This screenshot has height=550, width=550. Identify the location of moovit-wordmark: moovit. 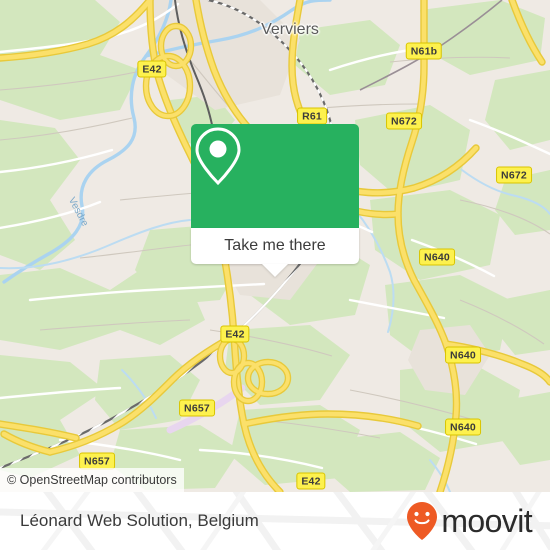
(486, 521).